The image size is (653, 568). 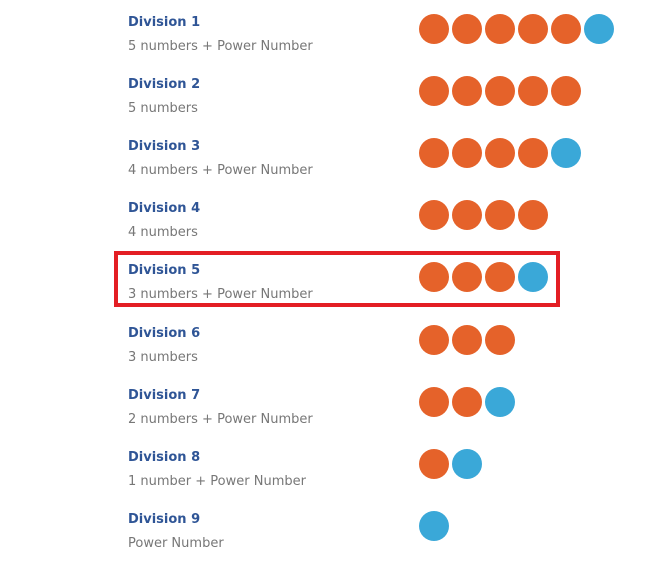 What do you see at coordinates (217, 481) in the screenshot?
I see `division-description: 1 number + Power Number` at bounding box center [217, 481].